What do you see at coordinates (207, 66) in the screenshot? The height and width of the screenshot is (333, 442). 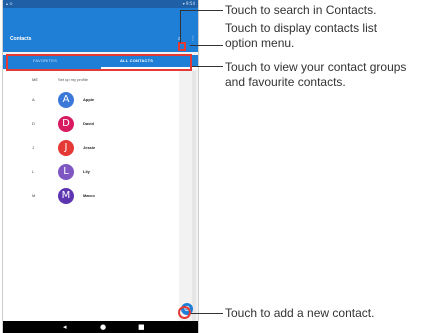 I see `callout-groups-line` at bounding box center [207, 66].